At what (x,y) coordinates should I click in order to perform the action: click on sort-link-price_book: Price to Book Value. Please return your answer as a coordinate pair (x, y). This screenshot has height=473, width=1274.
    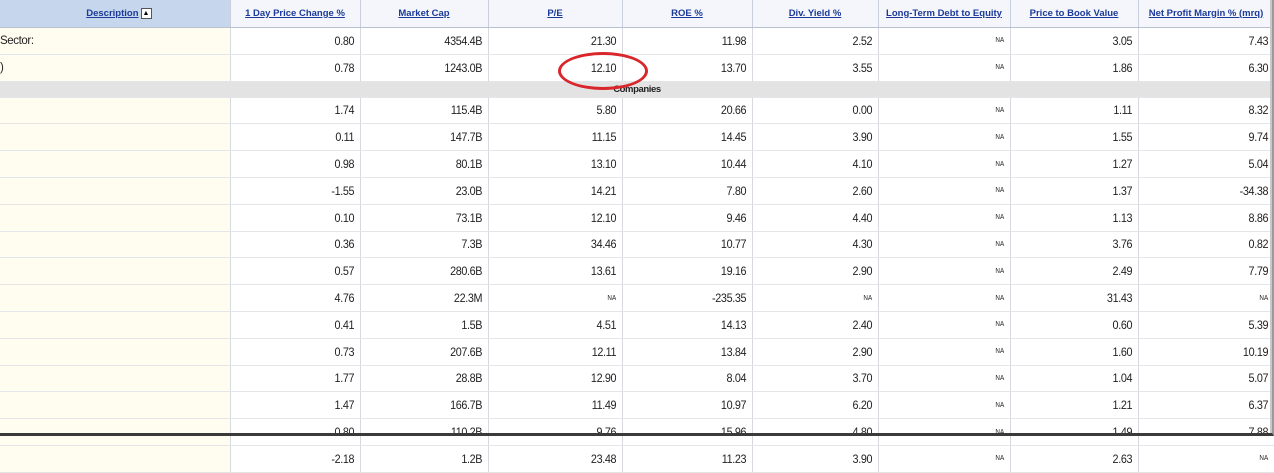
    Looking at the image, I should click on (1074, 13).